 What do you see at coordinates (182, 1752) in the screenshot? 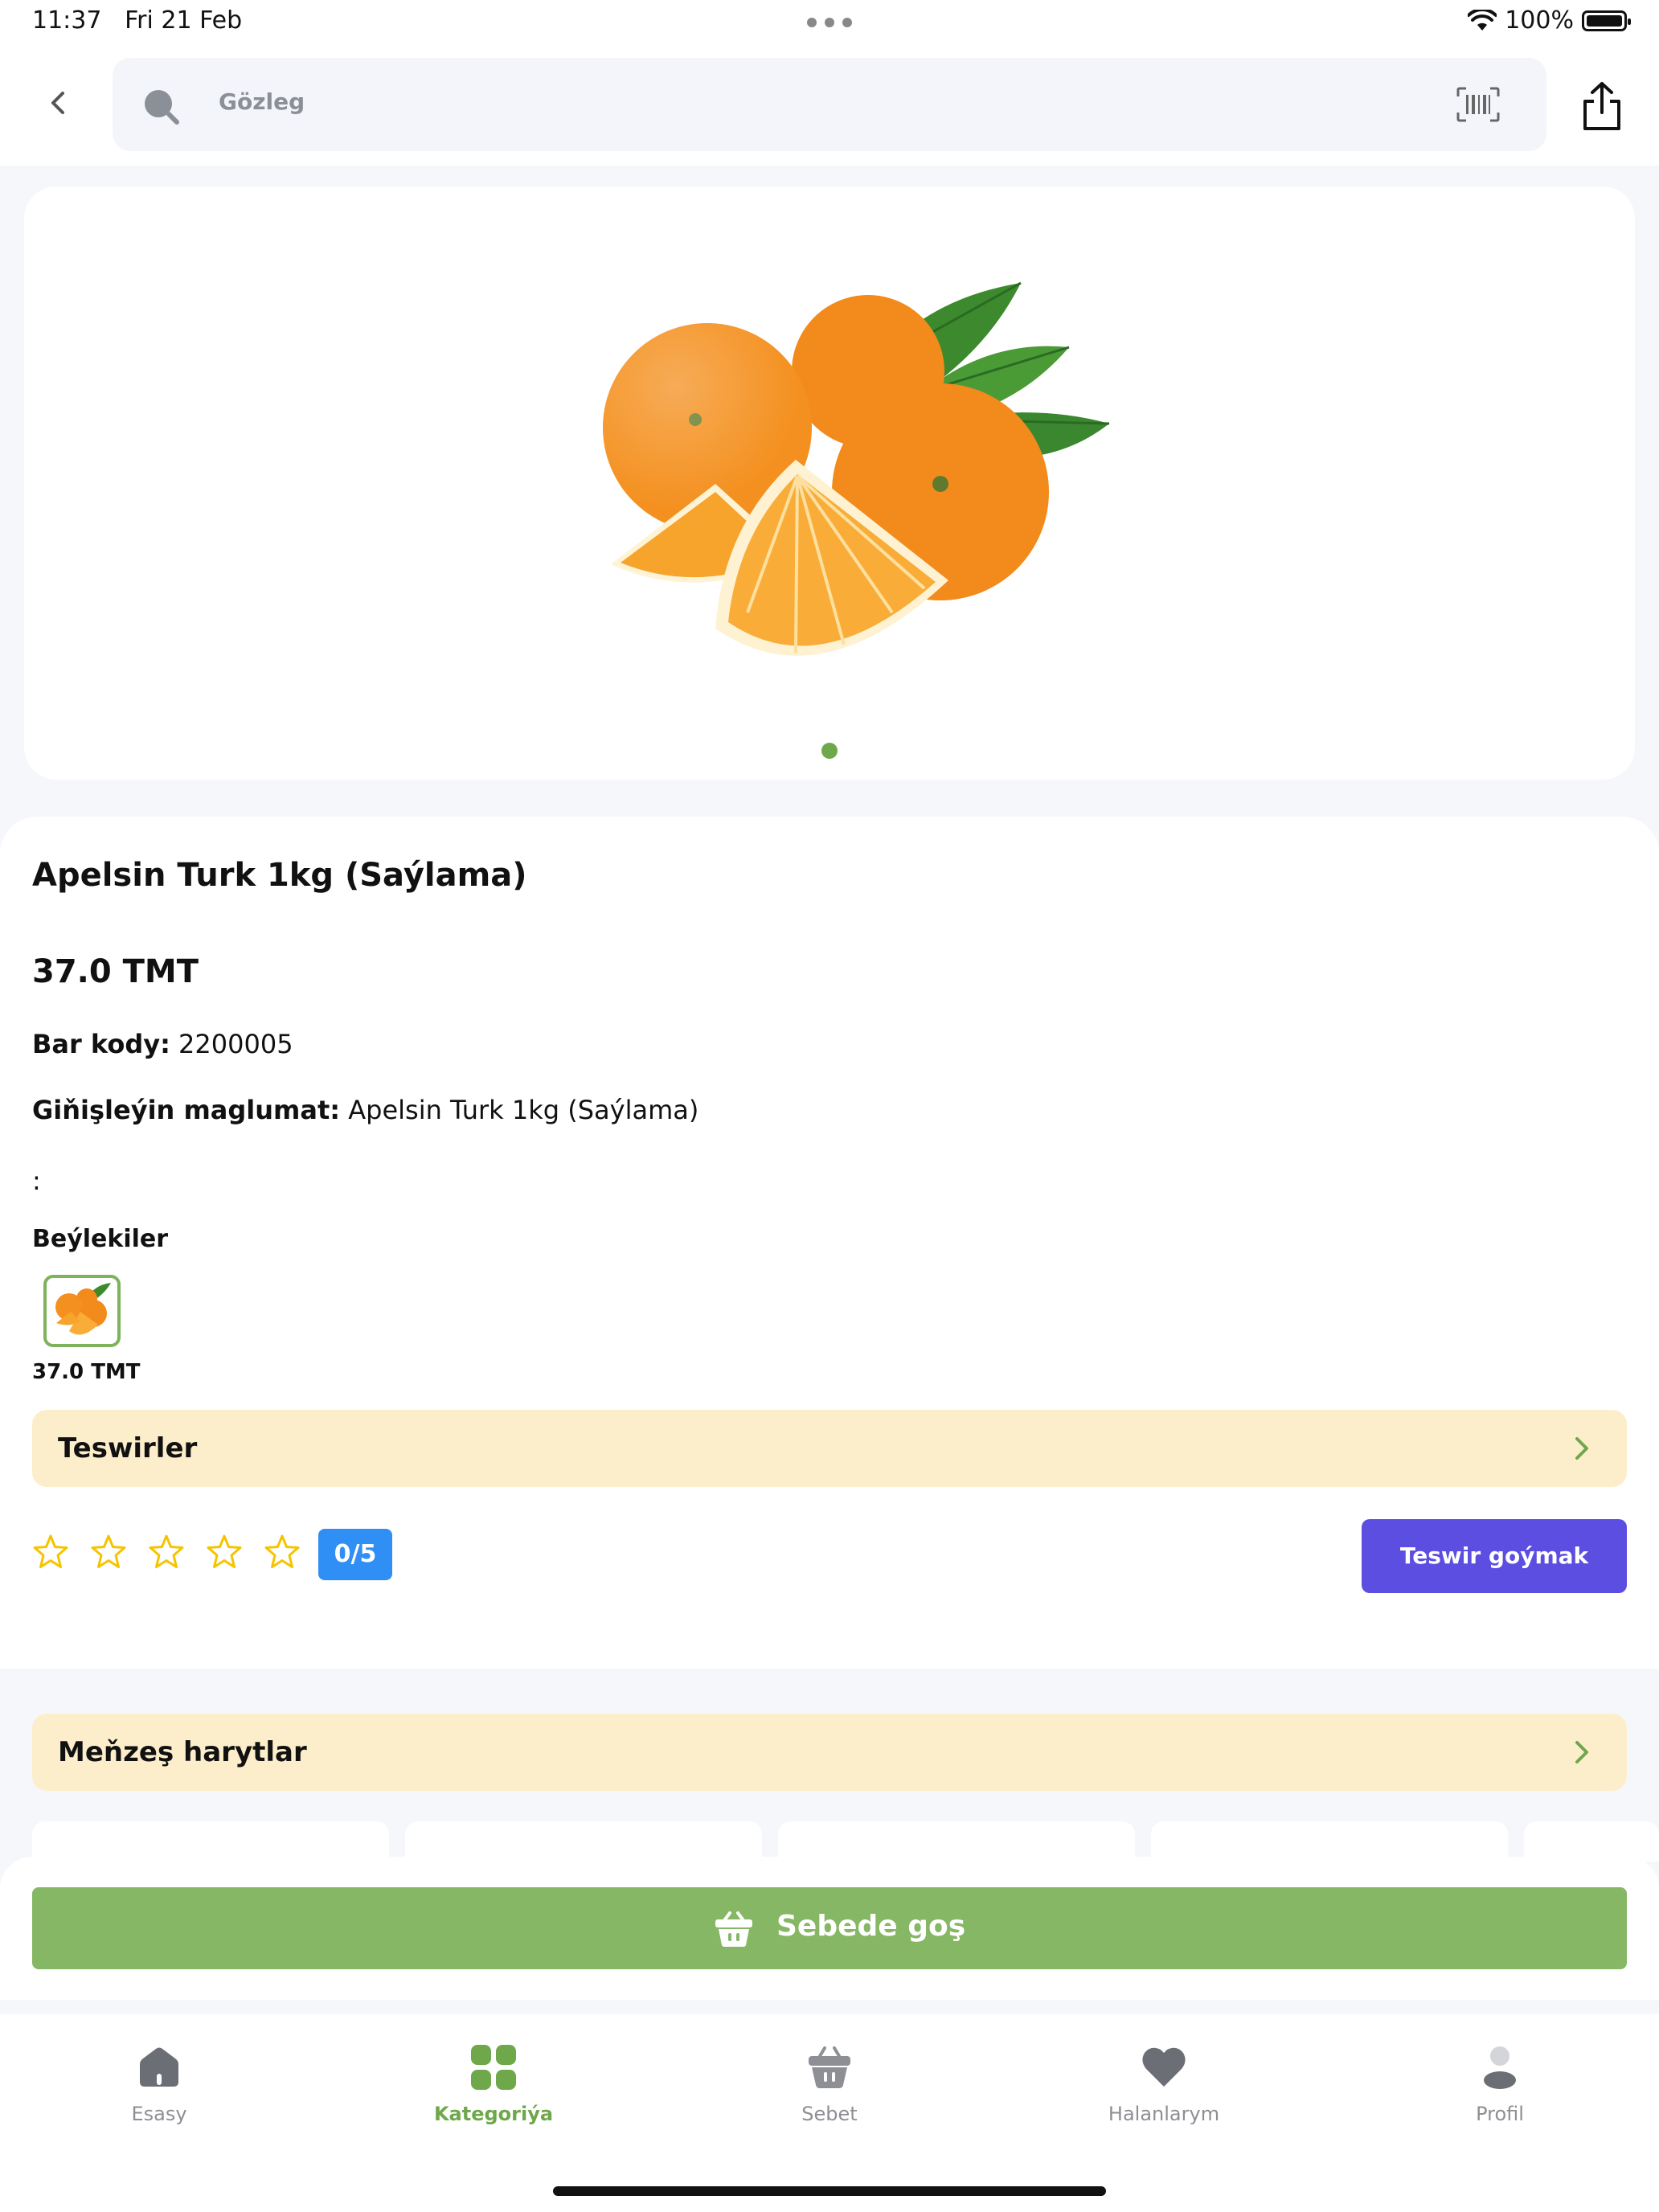
I see `similar-section-label: Meňzeş harytlar` at bounding box center [182, 1752].